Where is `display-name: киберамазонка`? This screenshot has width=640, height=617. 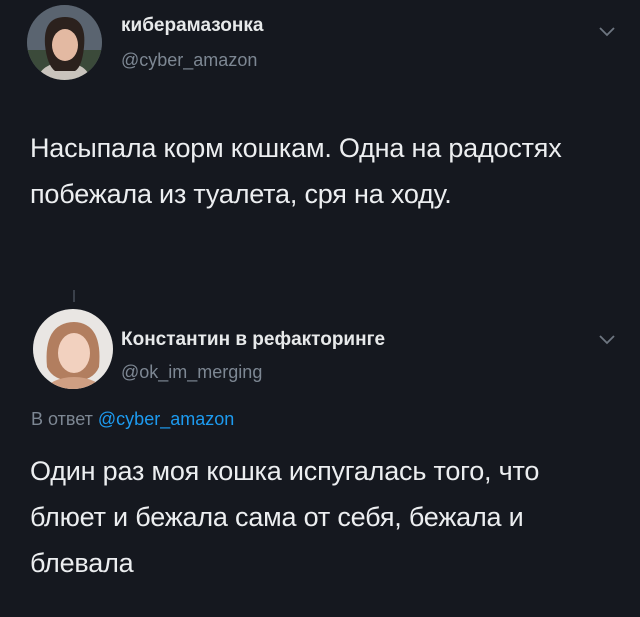
display-name: киберамазонка is located at coordinates (192, 26).